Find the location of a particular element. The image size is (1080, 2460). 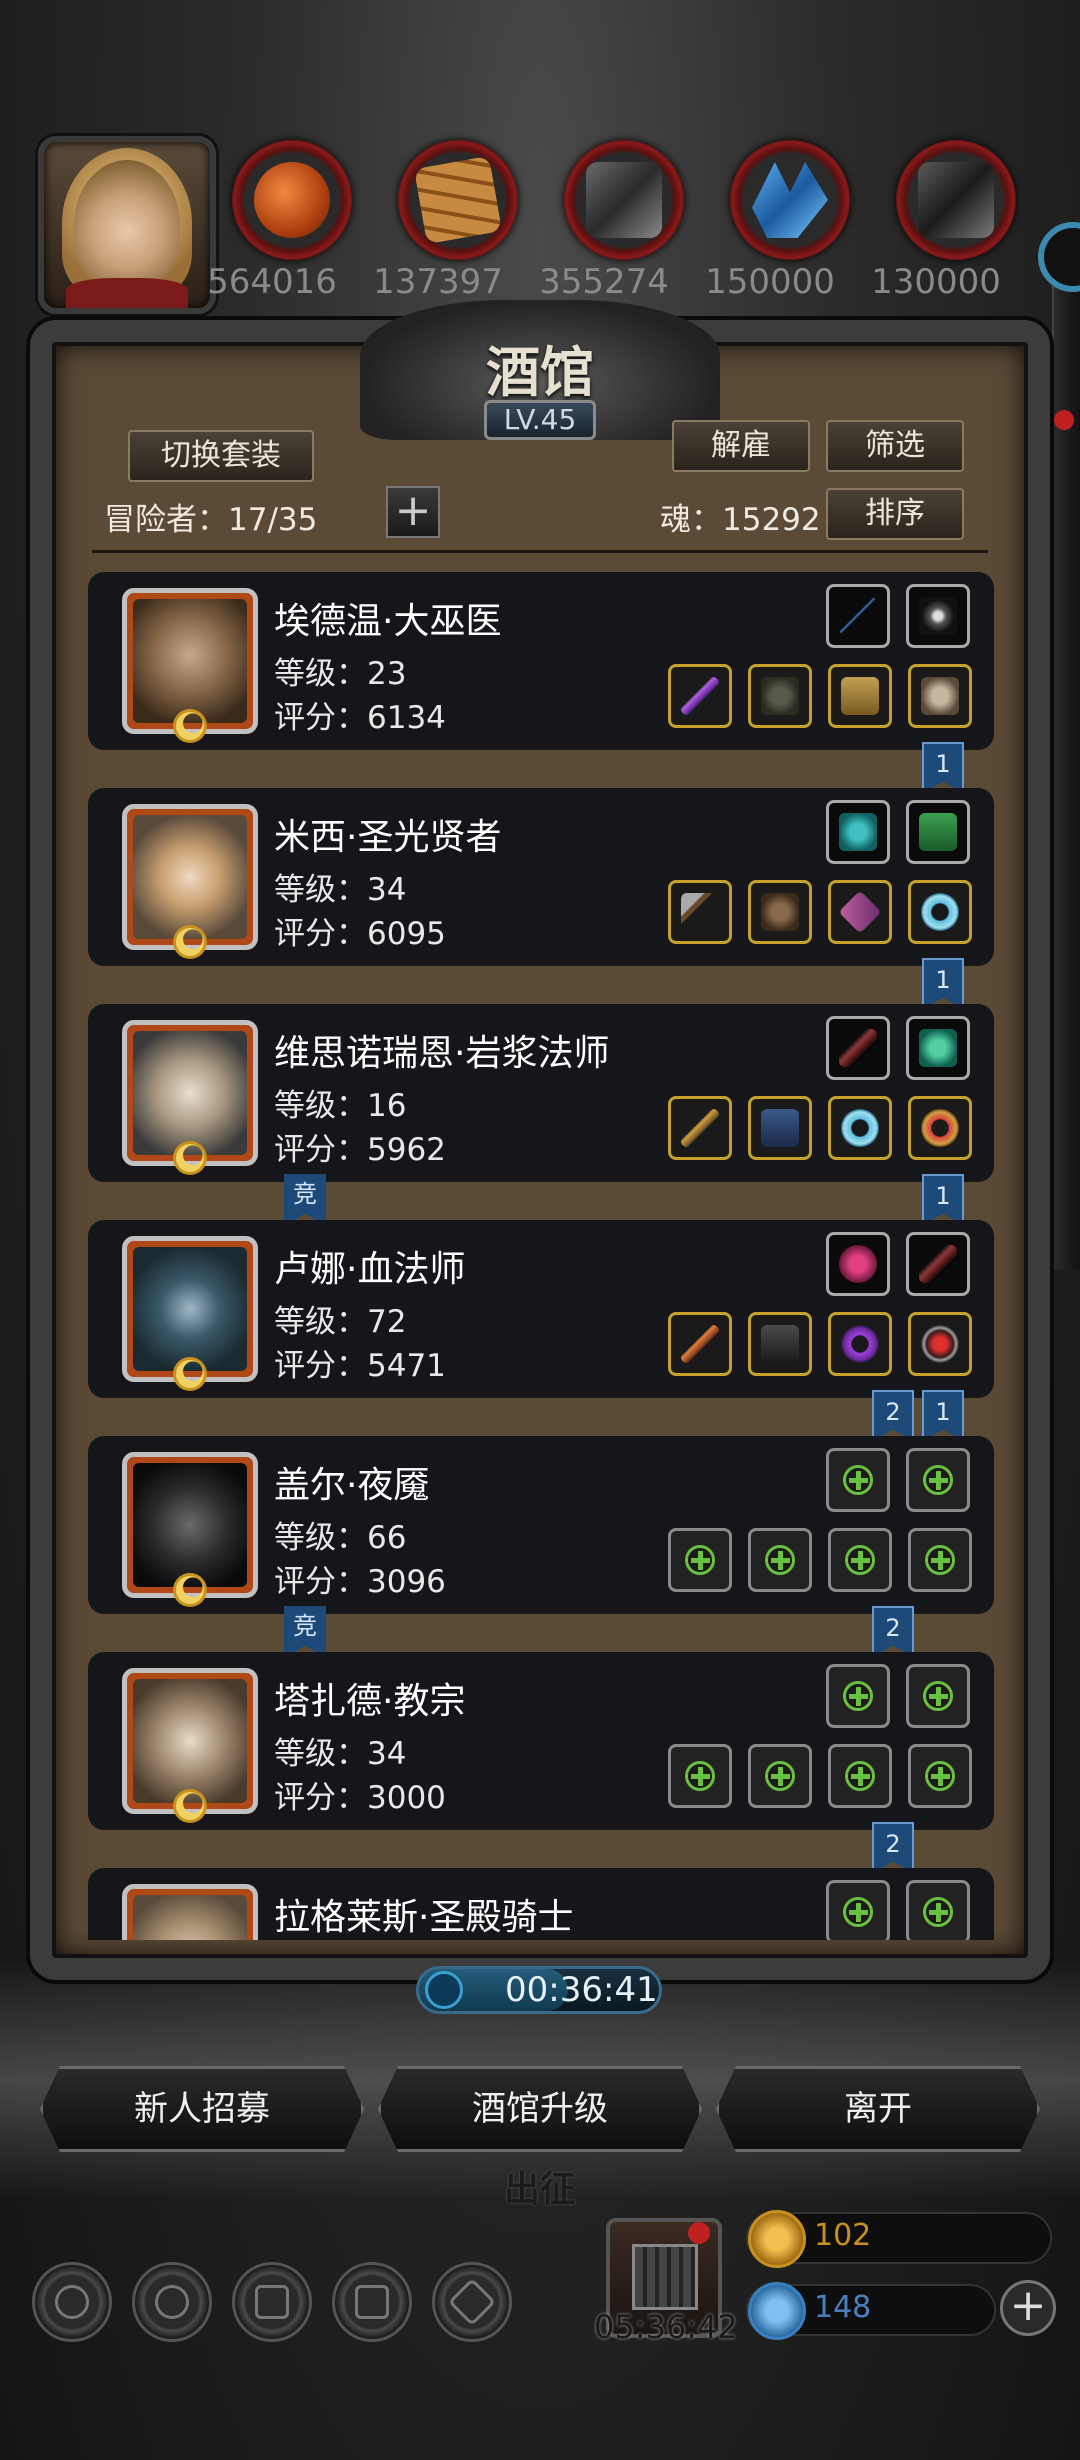

hero-score: 评分：6095 is located at coordinates (360, 934).